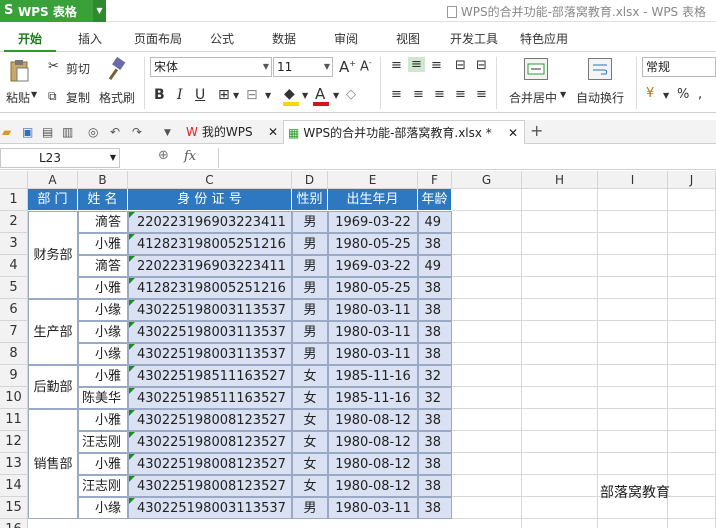 This screenshot has height=528, width=716. What do you see at coordinates (396, 65) in the screenshot?
I see `align-top-icon: ≡` at bounding box center [396, 65].